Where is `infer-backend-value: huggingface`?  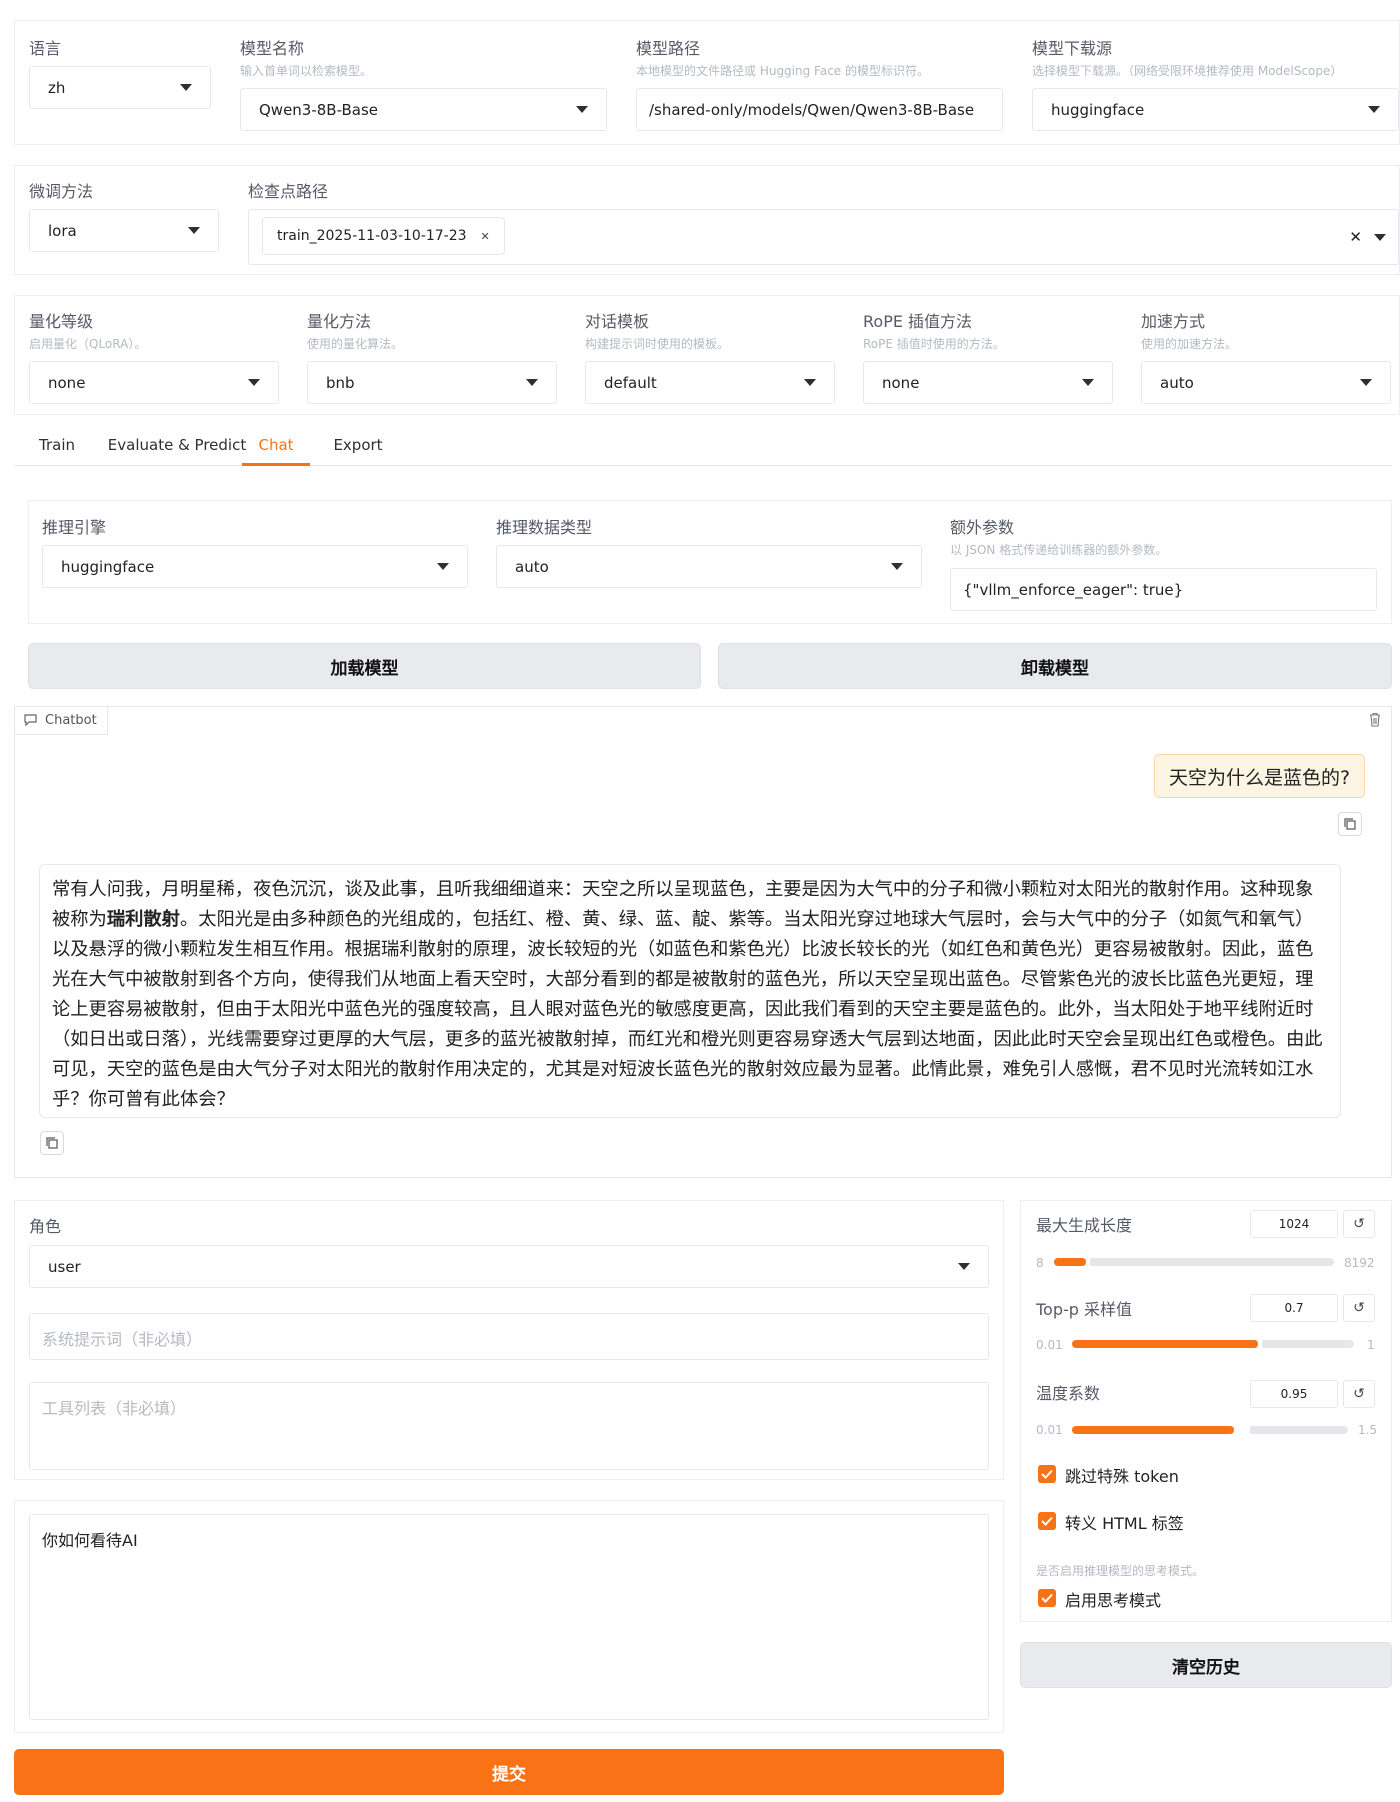 infer-backend-value: huggingface is located at coordinates (108, 566).